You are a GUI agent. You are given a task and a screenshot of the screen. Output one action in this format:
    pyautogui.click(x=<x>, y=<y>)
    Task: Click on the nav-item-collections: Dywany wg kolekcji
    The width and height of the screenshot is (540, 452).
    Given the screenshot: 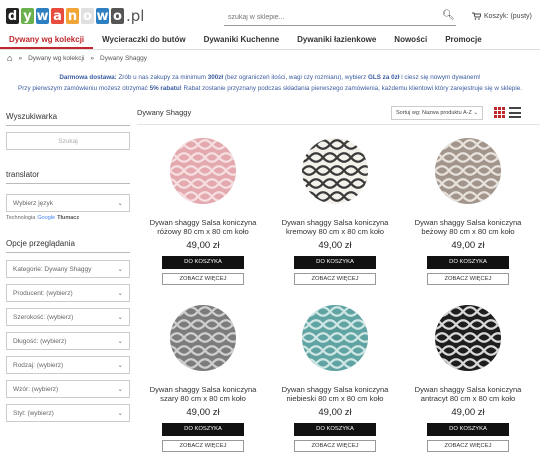 What is the action you would take?
    pyautogui.click(x=47, y=41)
    